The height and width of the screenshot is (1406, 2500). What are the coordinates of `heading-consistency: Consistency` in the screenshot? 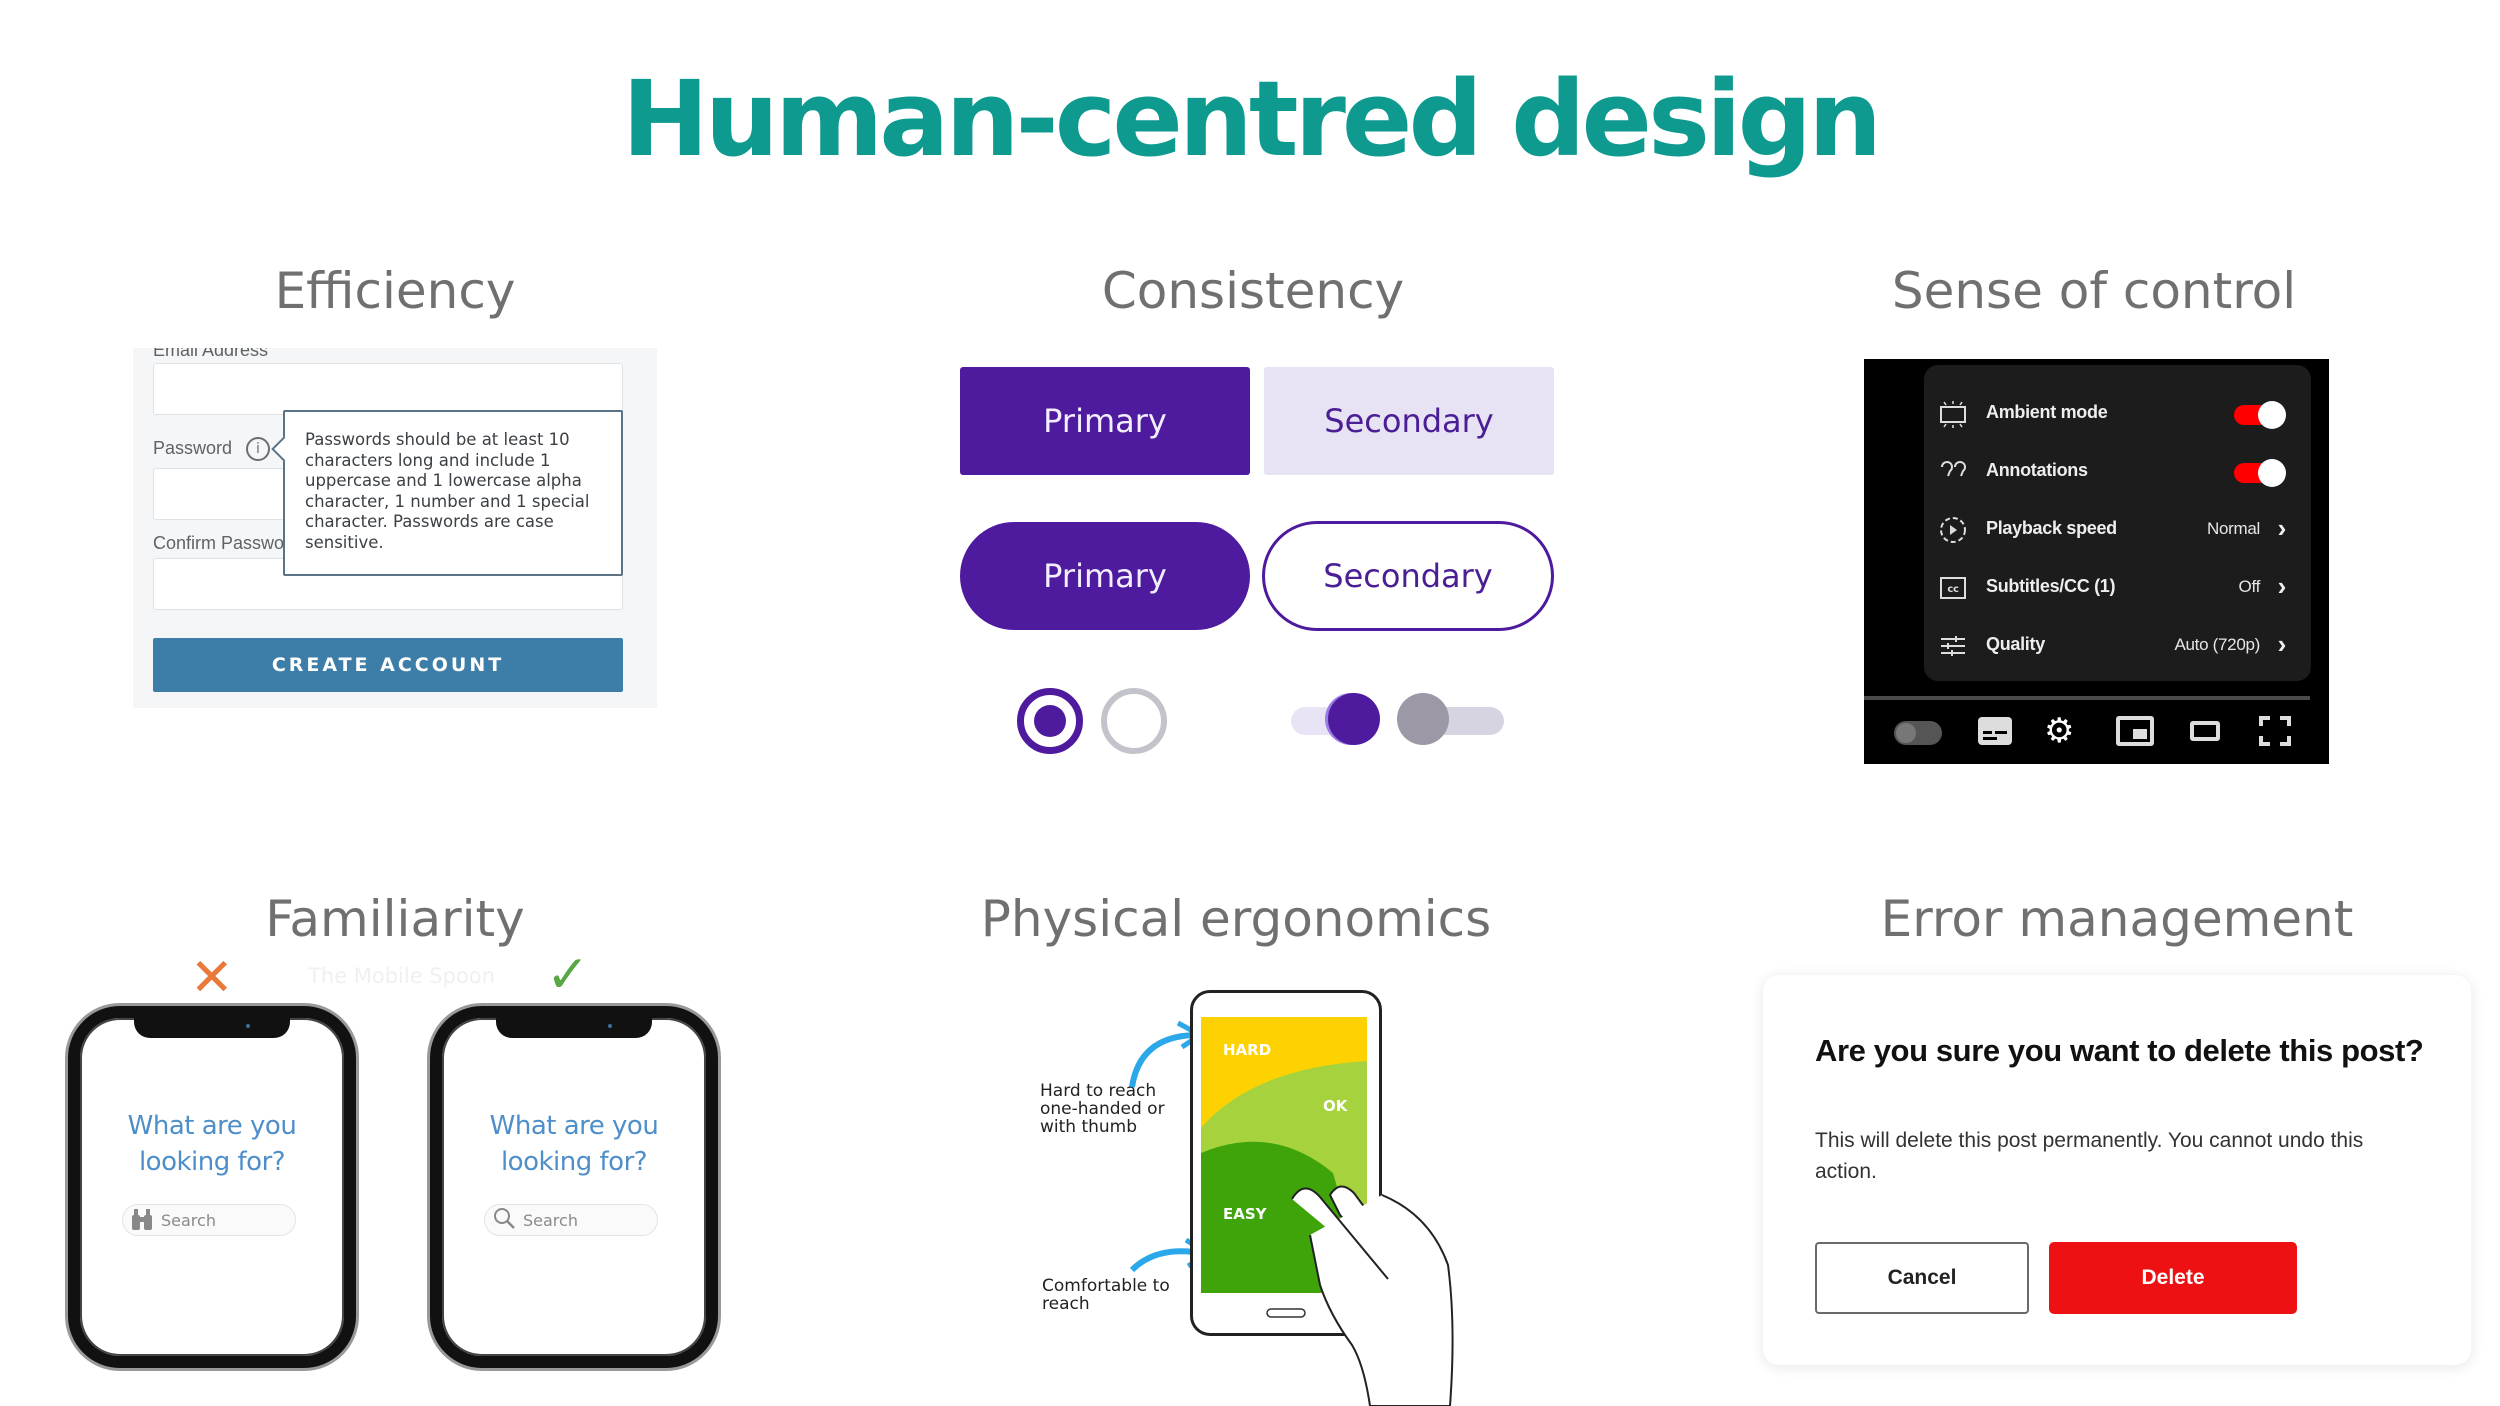 It's located at (1253, 291).